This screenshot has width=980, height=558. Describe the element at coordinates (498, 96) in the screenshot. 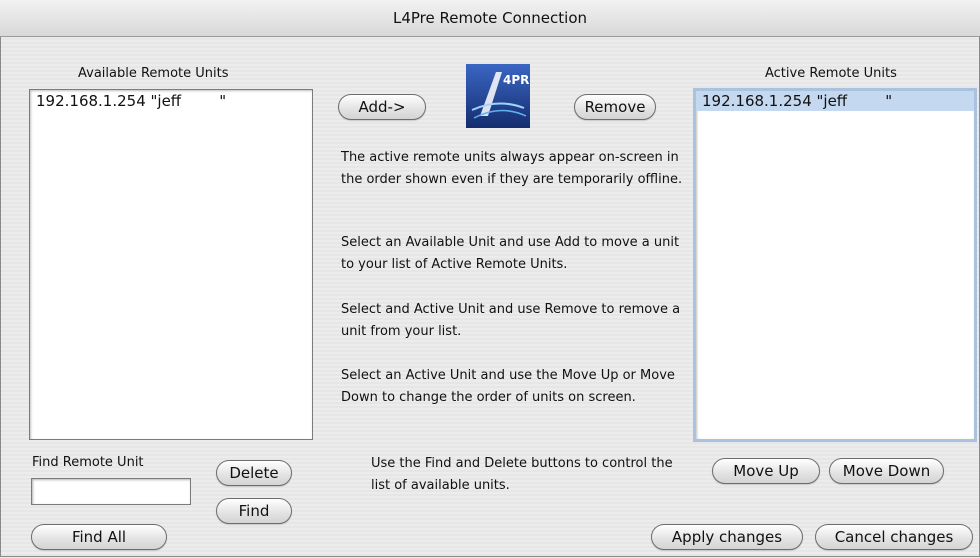

I see `l4pre-logo-icon: 4PRE` at that location.